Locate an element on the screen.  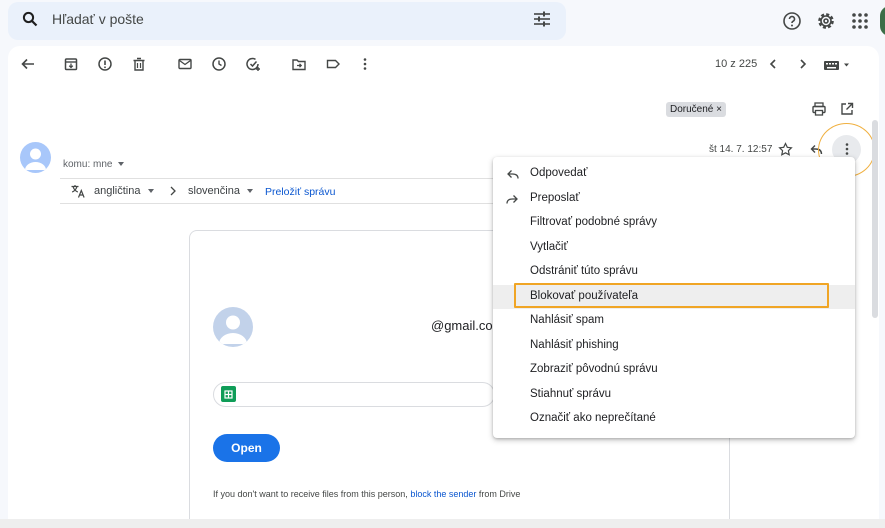
archive-icon is located at coordinates (71, 64).